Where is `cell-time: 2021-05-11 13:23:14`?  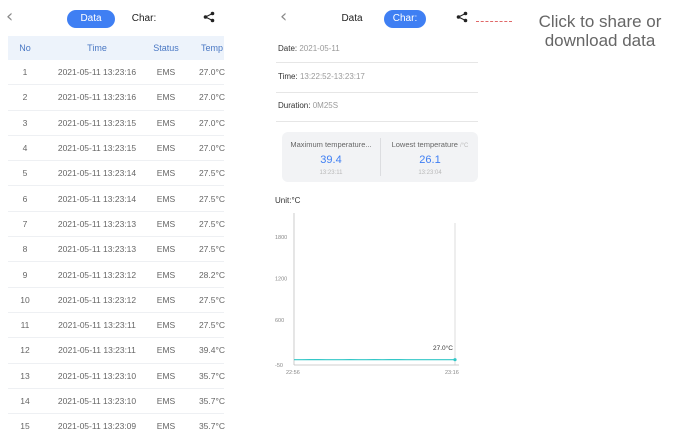
cell-time: 2021-05-11 13:23:14 is located at coordinates (97, 173).